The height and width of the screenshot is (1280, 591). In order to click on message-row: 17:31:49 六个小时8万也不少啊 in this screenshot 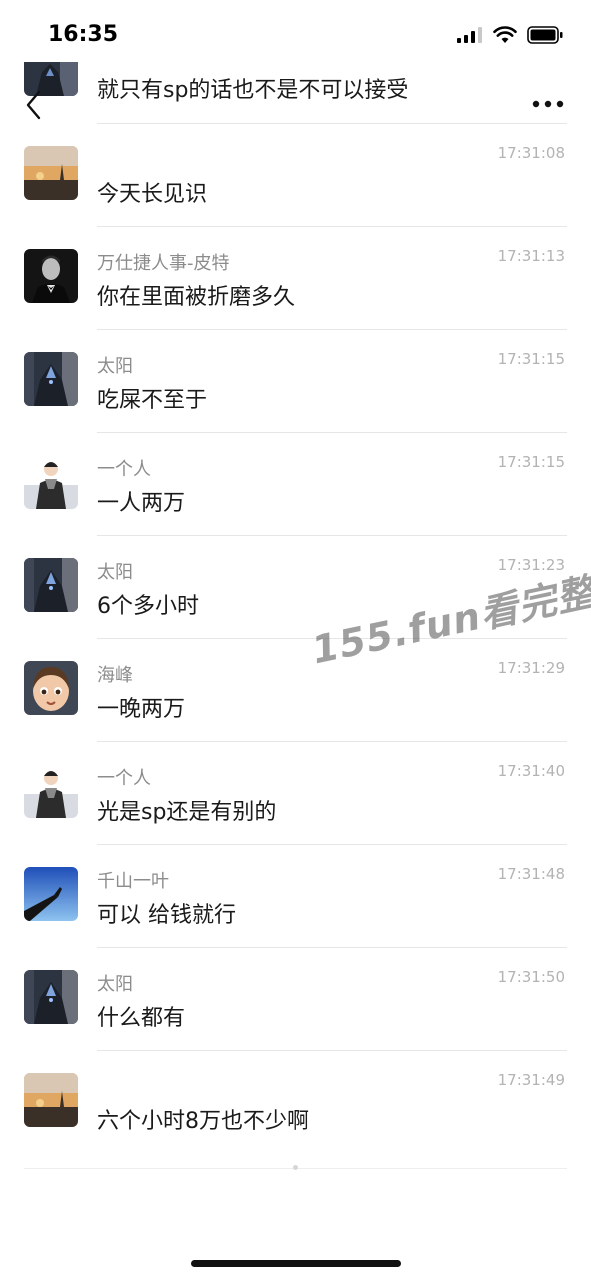, I will do `click(295, 1111)`.